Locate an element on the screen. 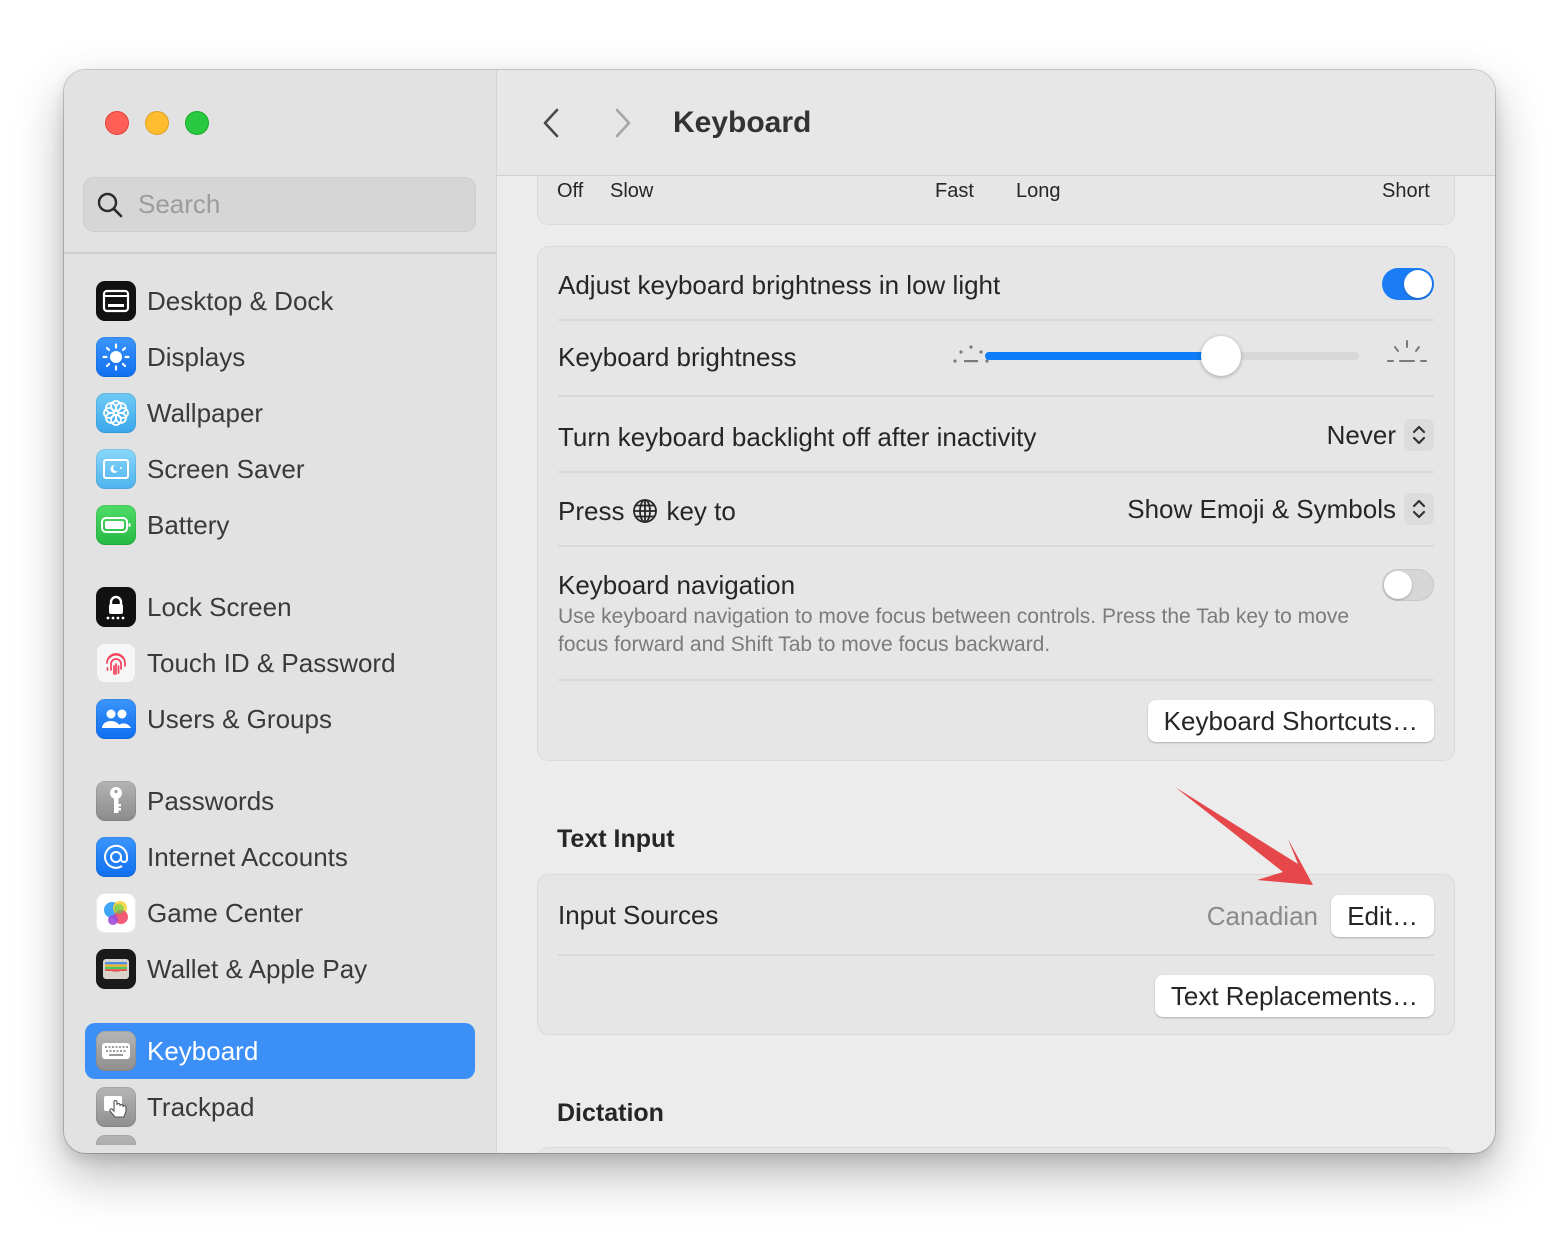 The width and height of the screenshot is (1560, 1248). keyboard-navigation-toggle is located at coordinates (1408, 585).